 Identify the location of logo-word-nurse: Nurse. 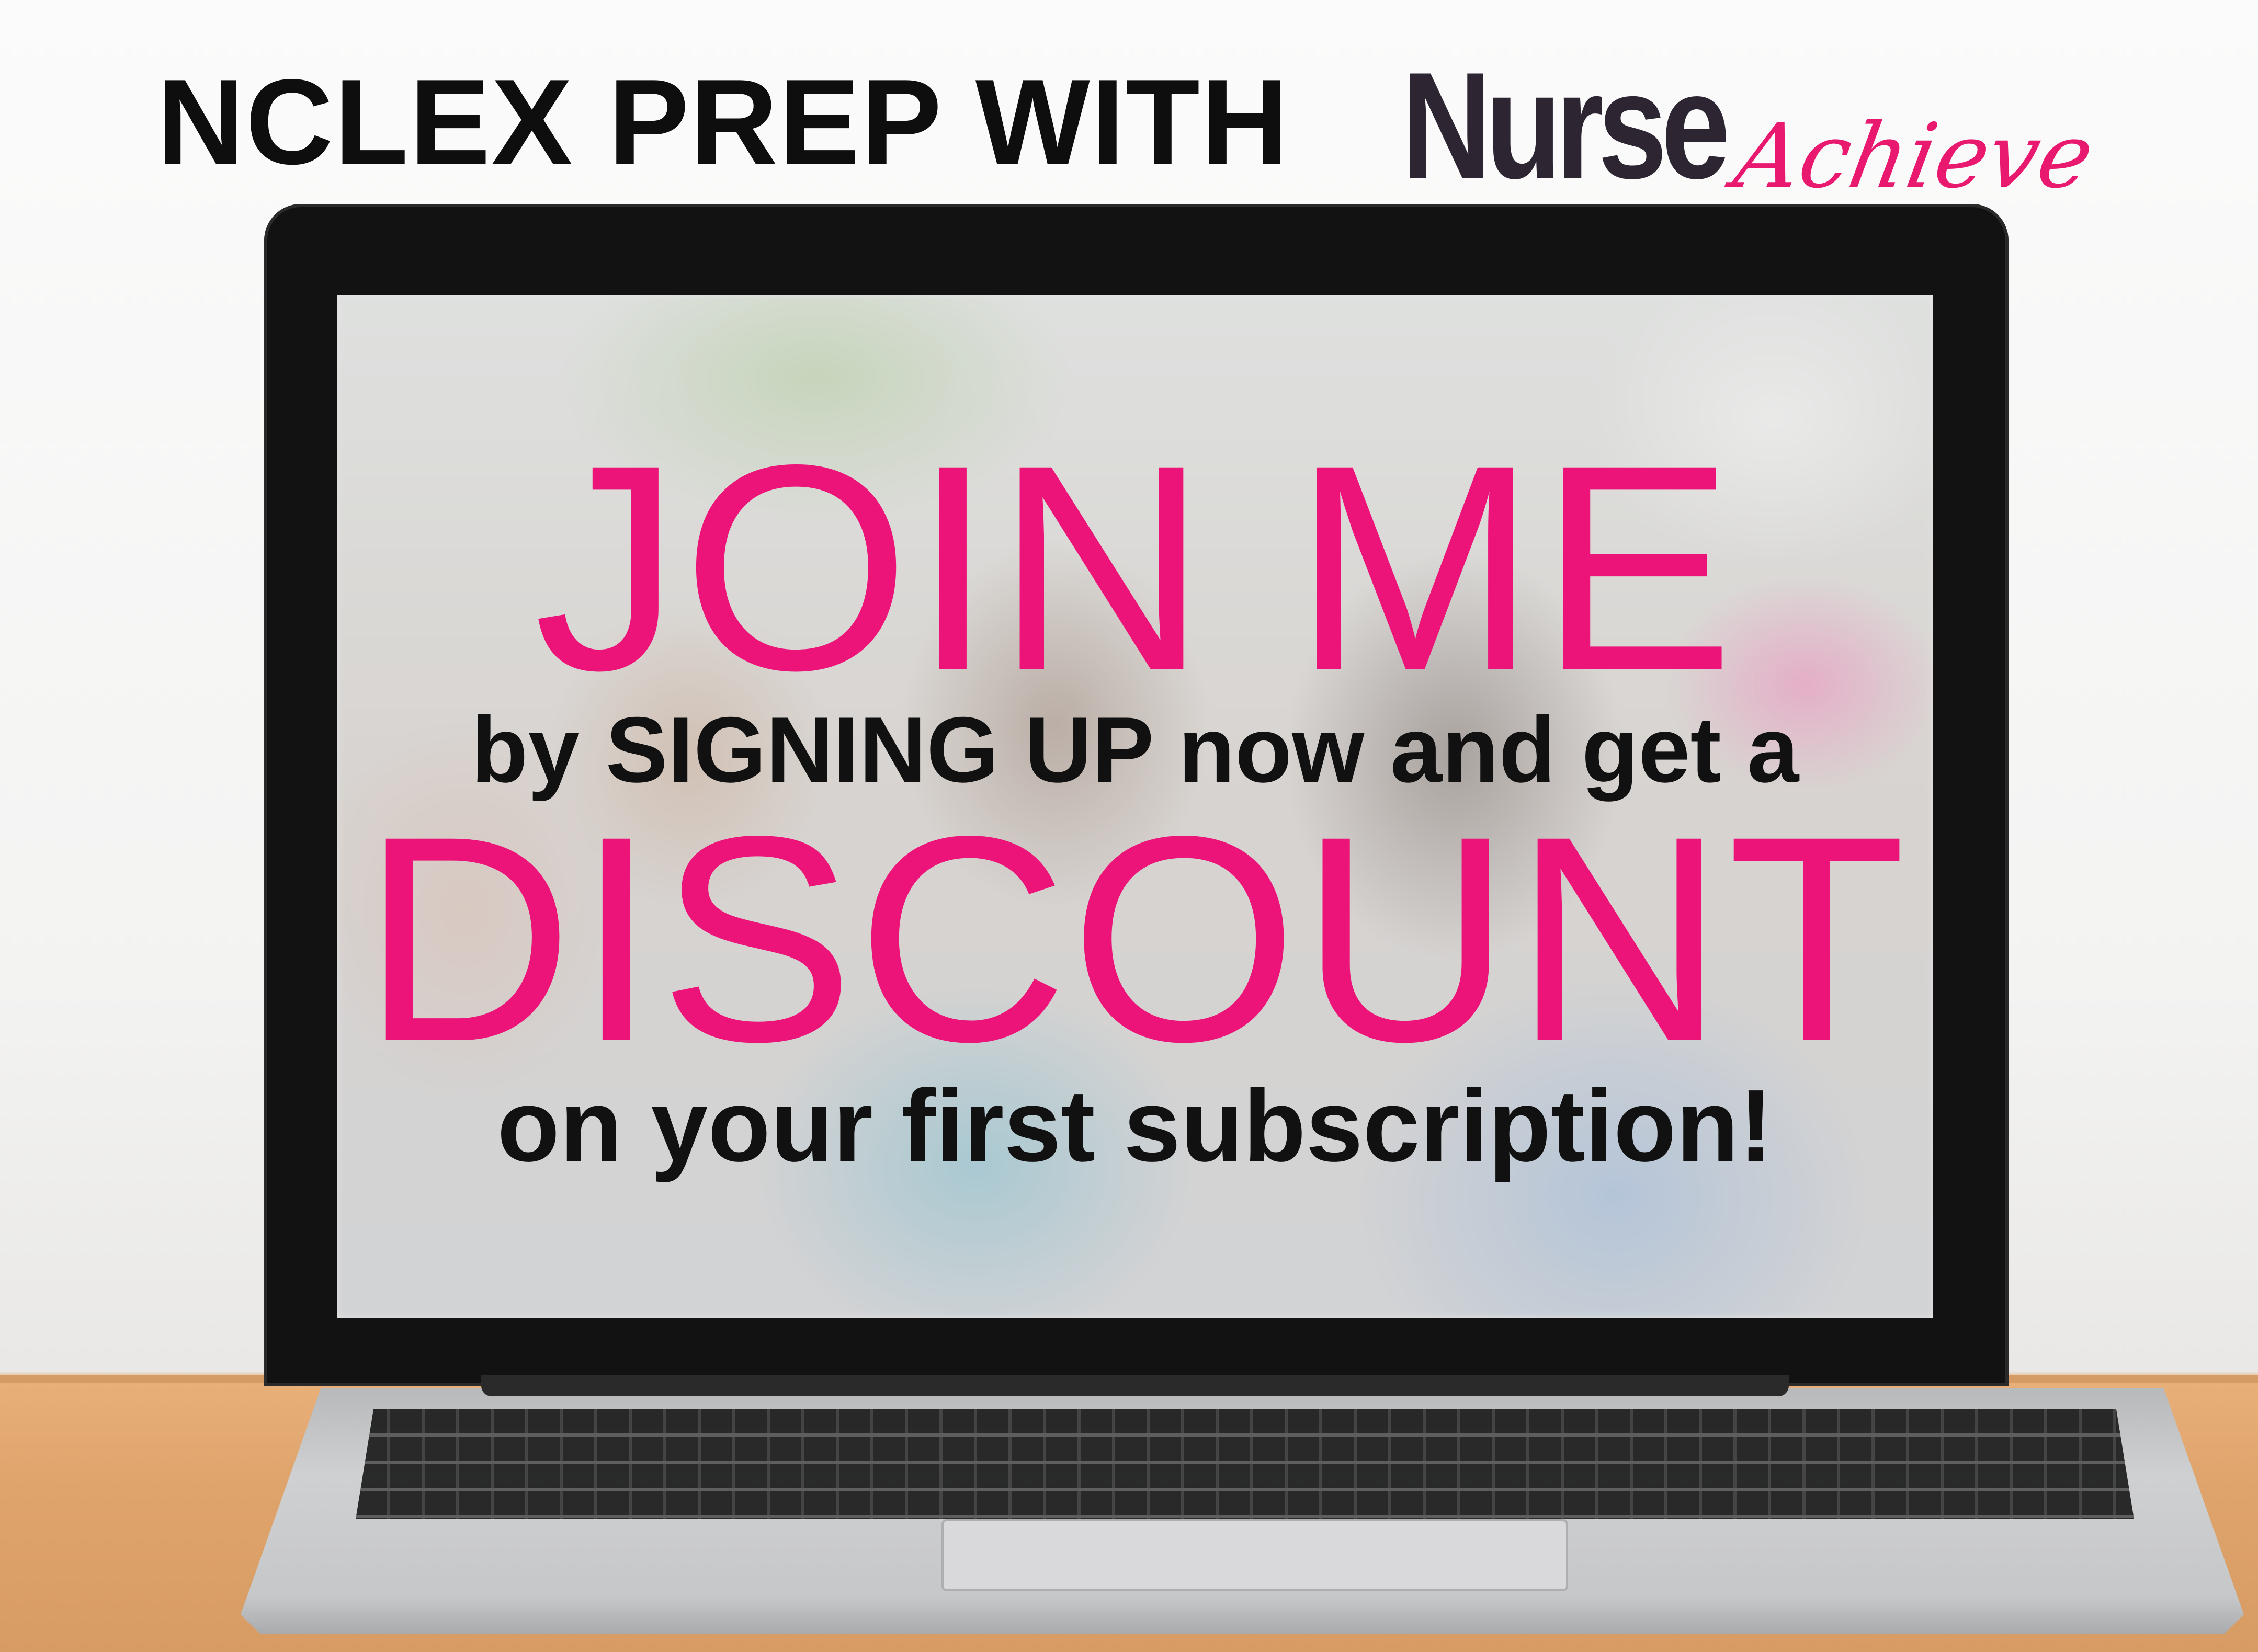
(1566, 125).